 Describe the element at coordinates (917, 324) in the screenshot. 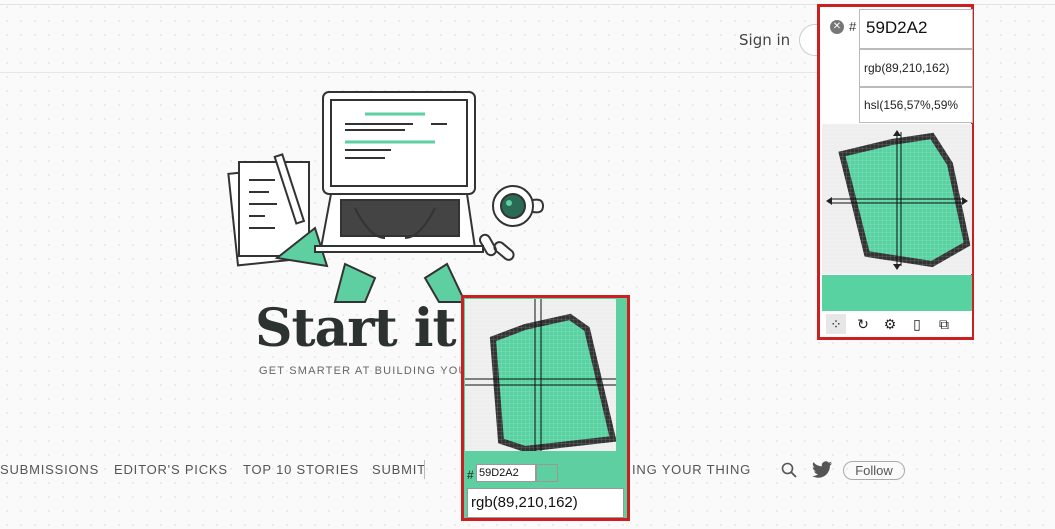

I see `phone-icon: ▯` at that location.